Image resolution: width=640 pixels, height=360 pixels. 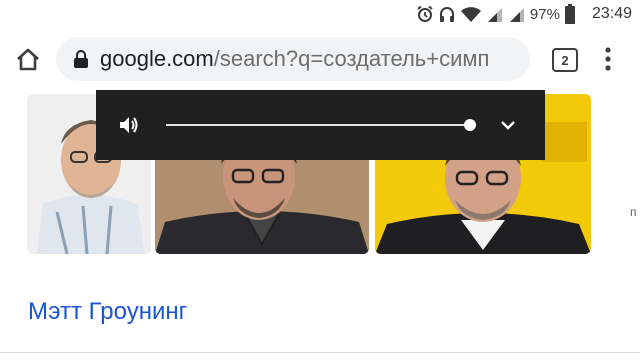 What do you see at coordinates (508, 125) in the screenshot?
I see `chevron-down-icon` at bounding box center [508, 125].